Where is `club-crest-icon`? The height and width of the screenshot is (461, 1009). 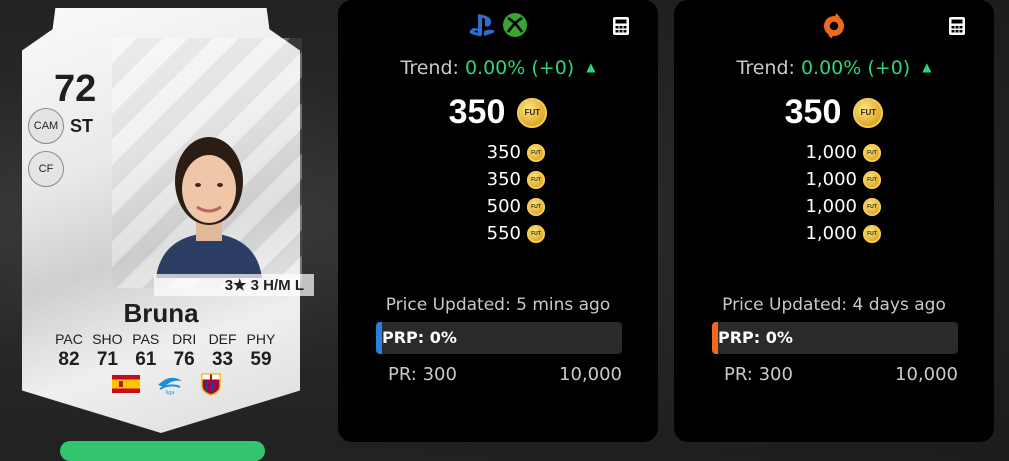 club-crest-icon is located at coordinates (211, 384).